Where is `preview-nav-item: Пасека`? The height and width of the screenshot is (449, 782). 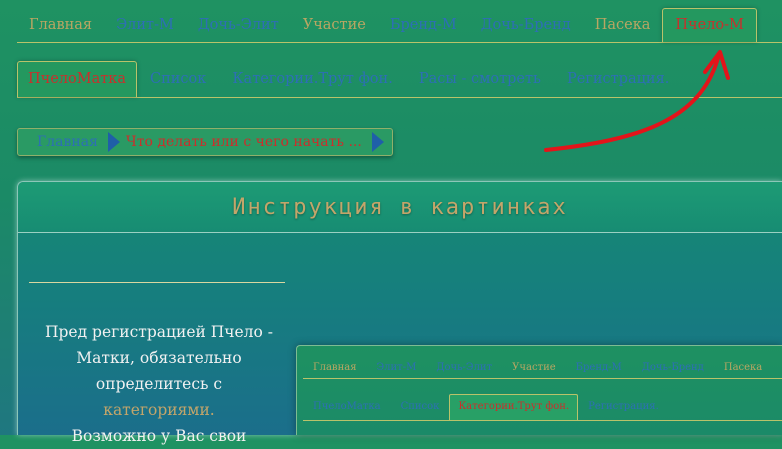
preview-nav-item: Пасека is located at coordinates (743, 367).